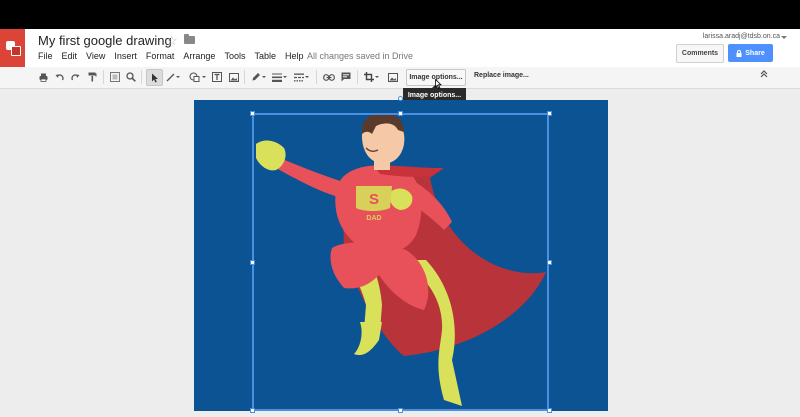 Image resolution: width=800 pixels, height=417 pixels. I want to click on comment-icon, so click(345, 77).